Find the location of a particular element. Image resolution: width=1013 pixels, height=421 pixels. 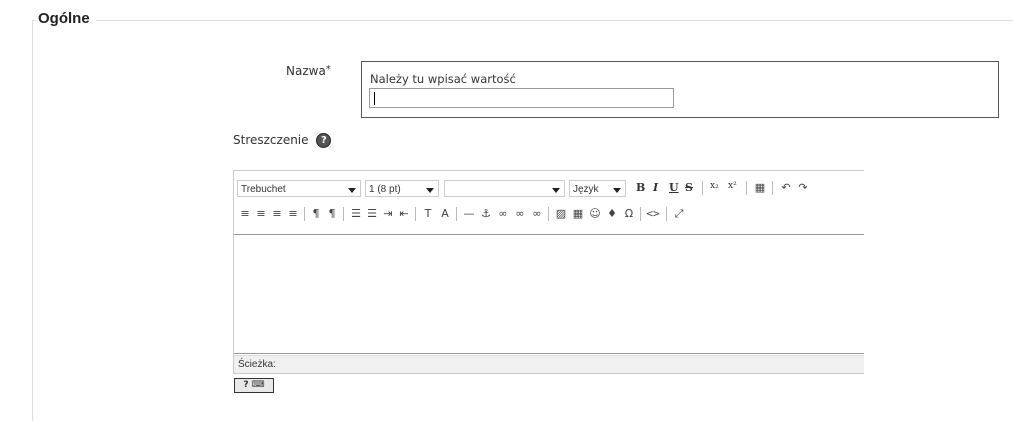

html-source-icon: <> is located at coordinates (653, 214).